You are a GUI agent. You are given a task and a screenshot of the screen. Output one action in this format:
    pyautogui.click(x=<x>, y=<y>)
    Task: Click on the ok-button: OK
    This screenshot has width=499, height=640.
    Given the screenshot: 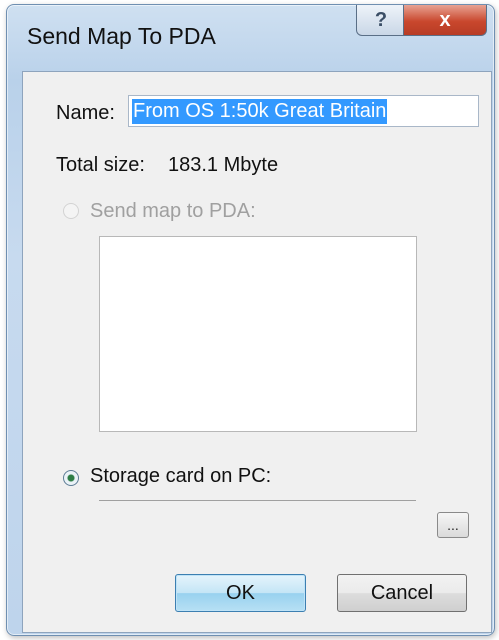 What is the action you would take?
    pyautogui.click(x=240, y=593)
    